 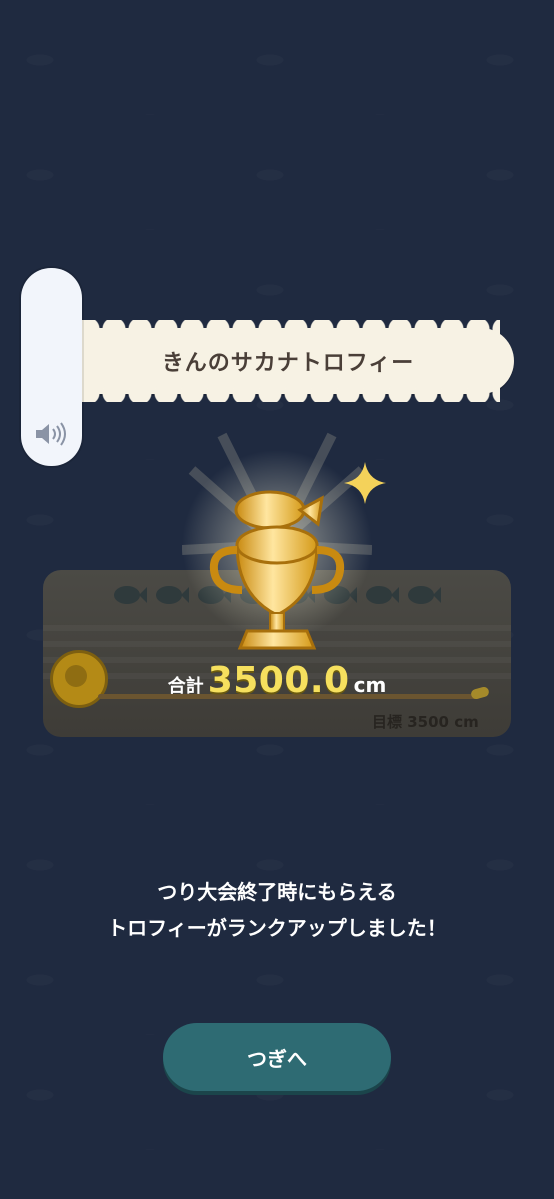 What do you see at coordinates (185, 686) in the screenshot?
I see `total-label: 合計` at bounding box center [185, 686].